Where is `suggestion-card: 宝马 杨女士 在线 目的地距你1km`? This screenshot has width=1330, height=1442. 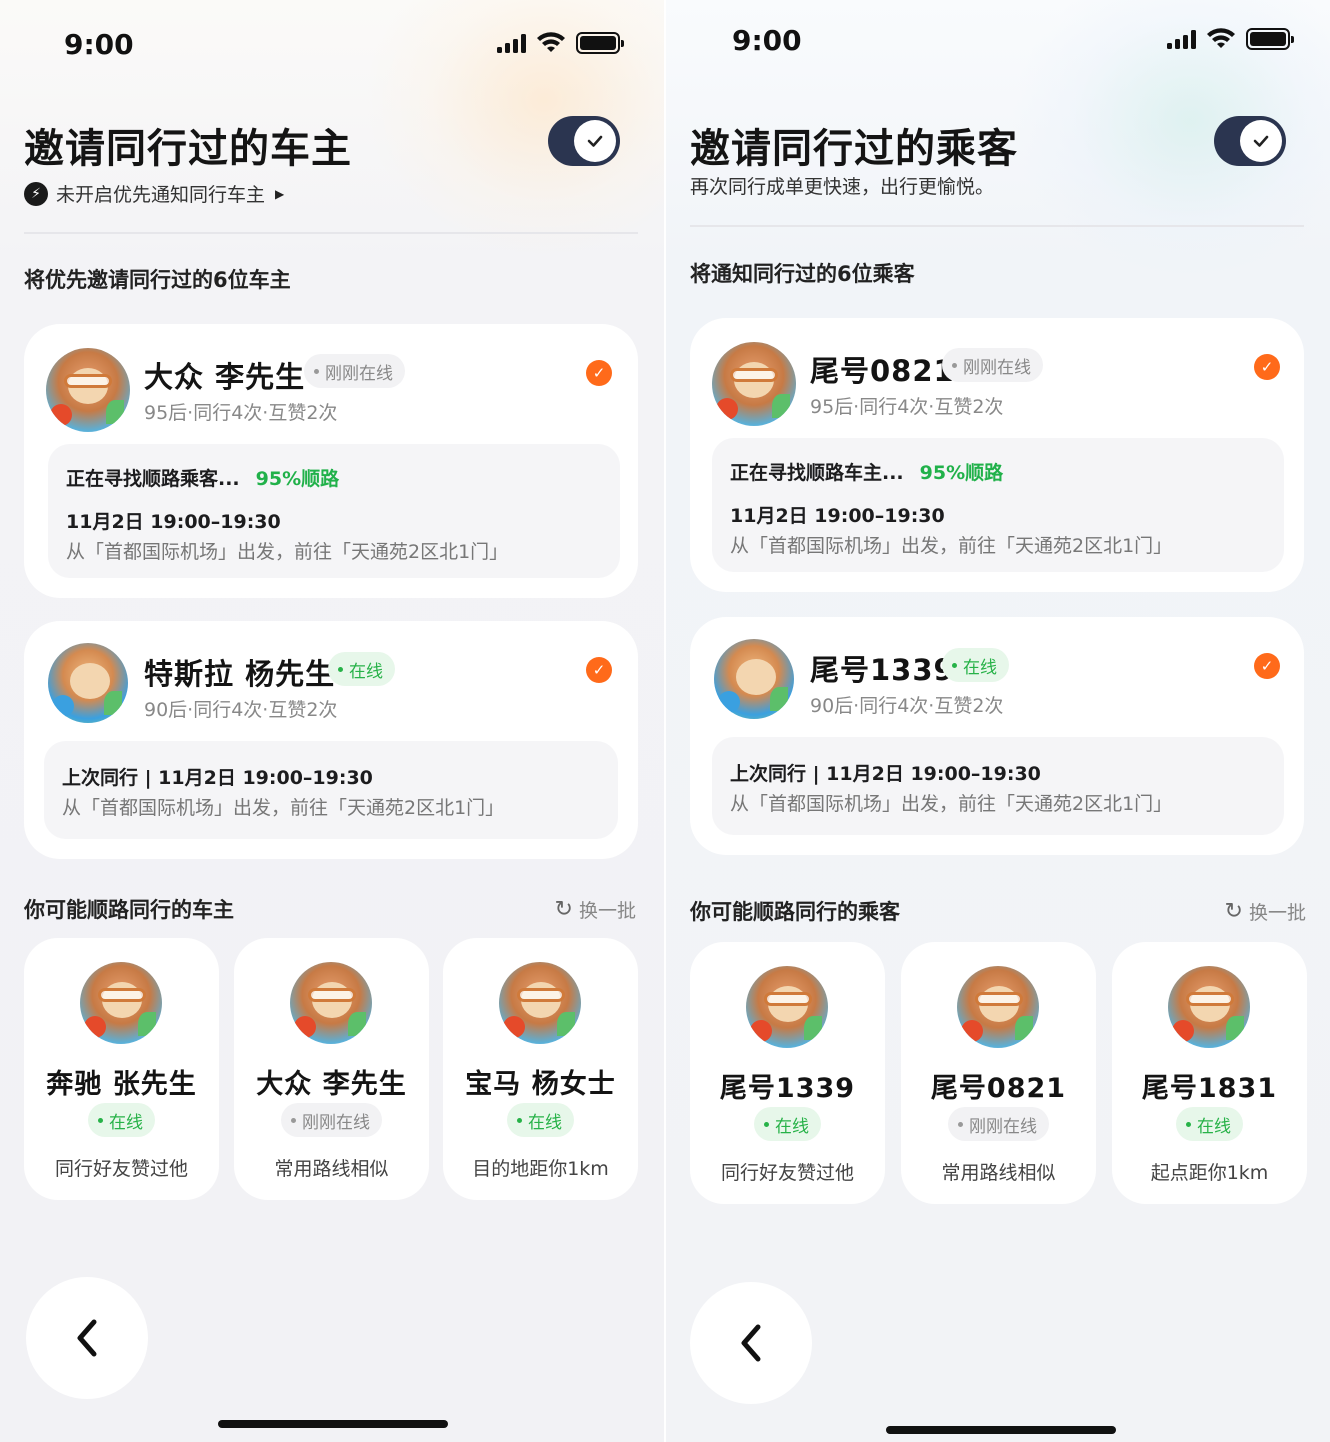
suggestion-card: 宝马 杨女士 在线 目的地距你1km is located at coordinates (540, 1069).